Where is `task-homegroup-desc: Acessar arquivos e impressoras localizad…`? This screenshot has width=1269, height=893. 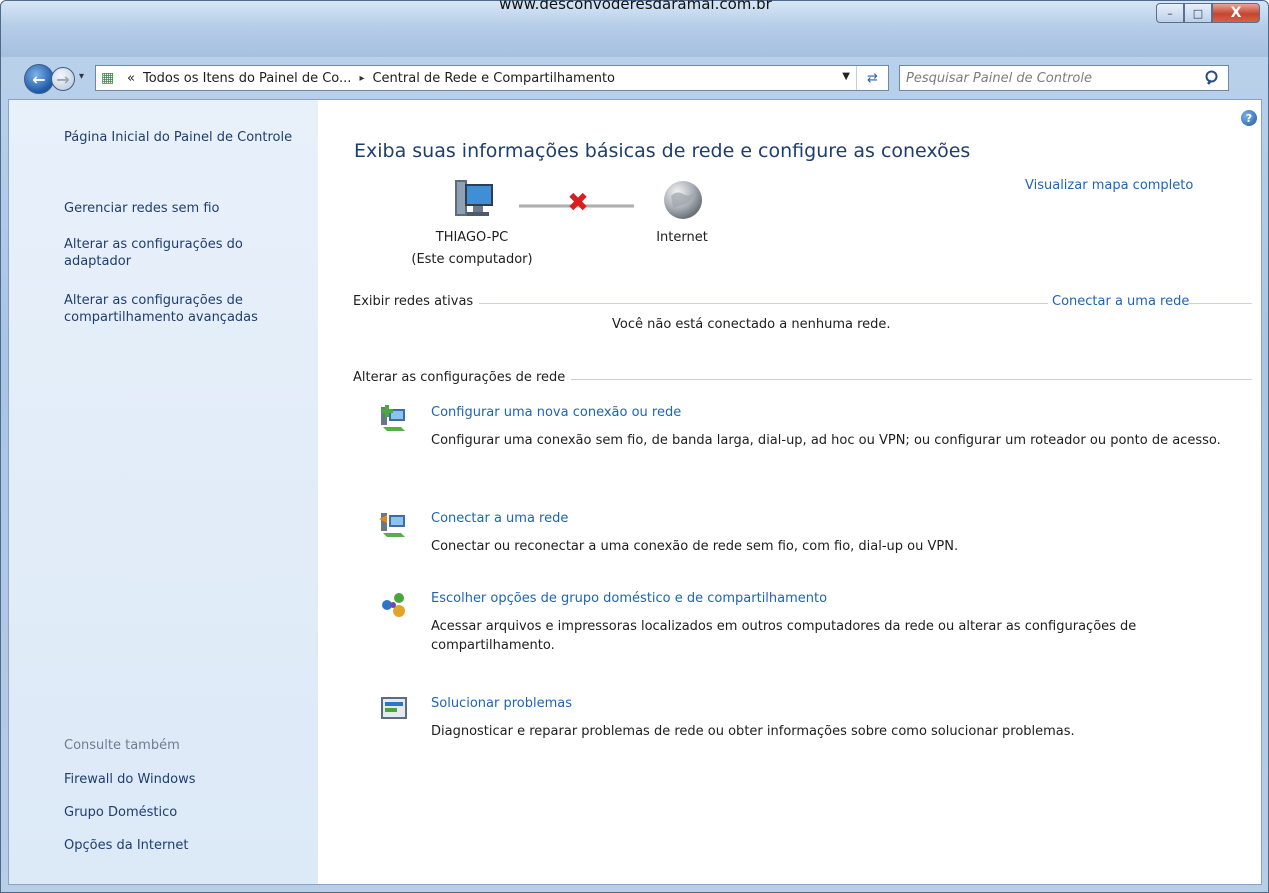
task-homegroup-desc: Acessar arquivos e impressoras localizad… is located at coordinates (784, 636).